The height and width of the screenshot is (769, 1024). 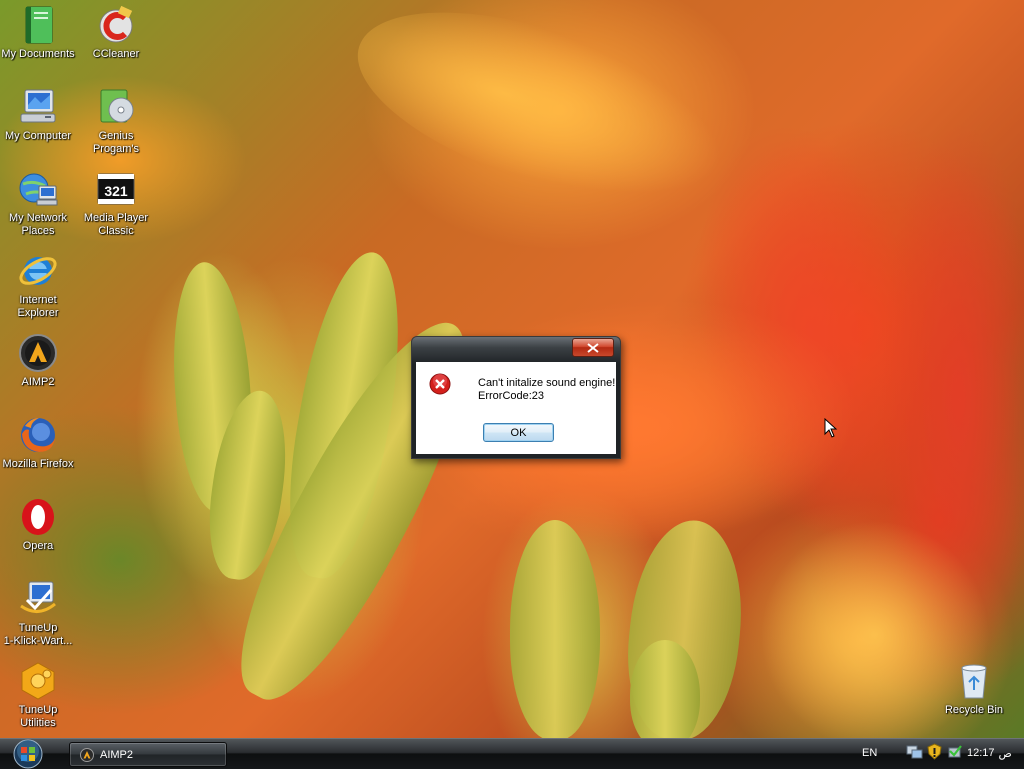 What do you see at coordinates (974, 710) in the screenshot?
I see `desktop-icon-label: Recycle Bin` at bounding box center [974, 710].